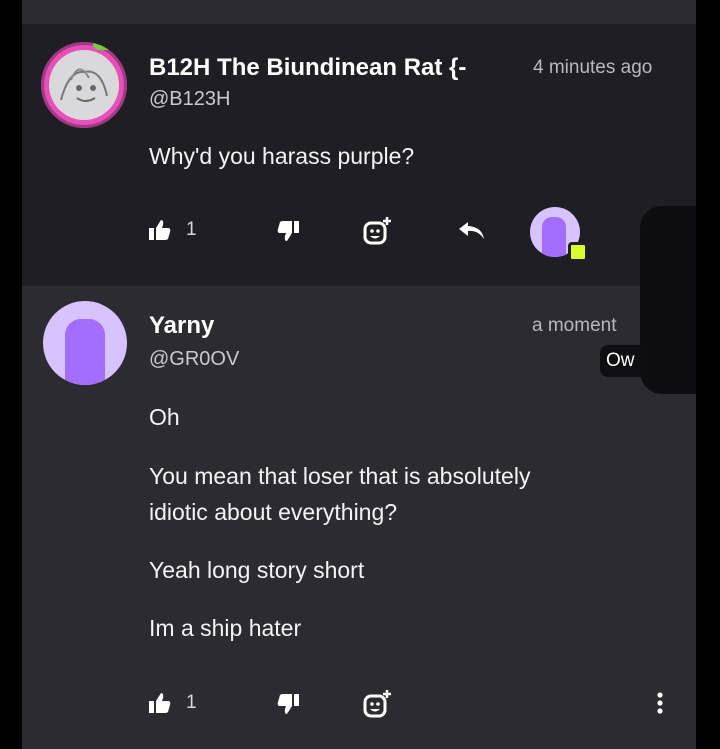 The width and height of the screenshot is (720, 749). Describe the element at coordinates (194, 359) in the screenshot. I see `user-handle: @GR0OV` at that location.